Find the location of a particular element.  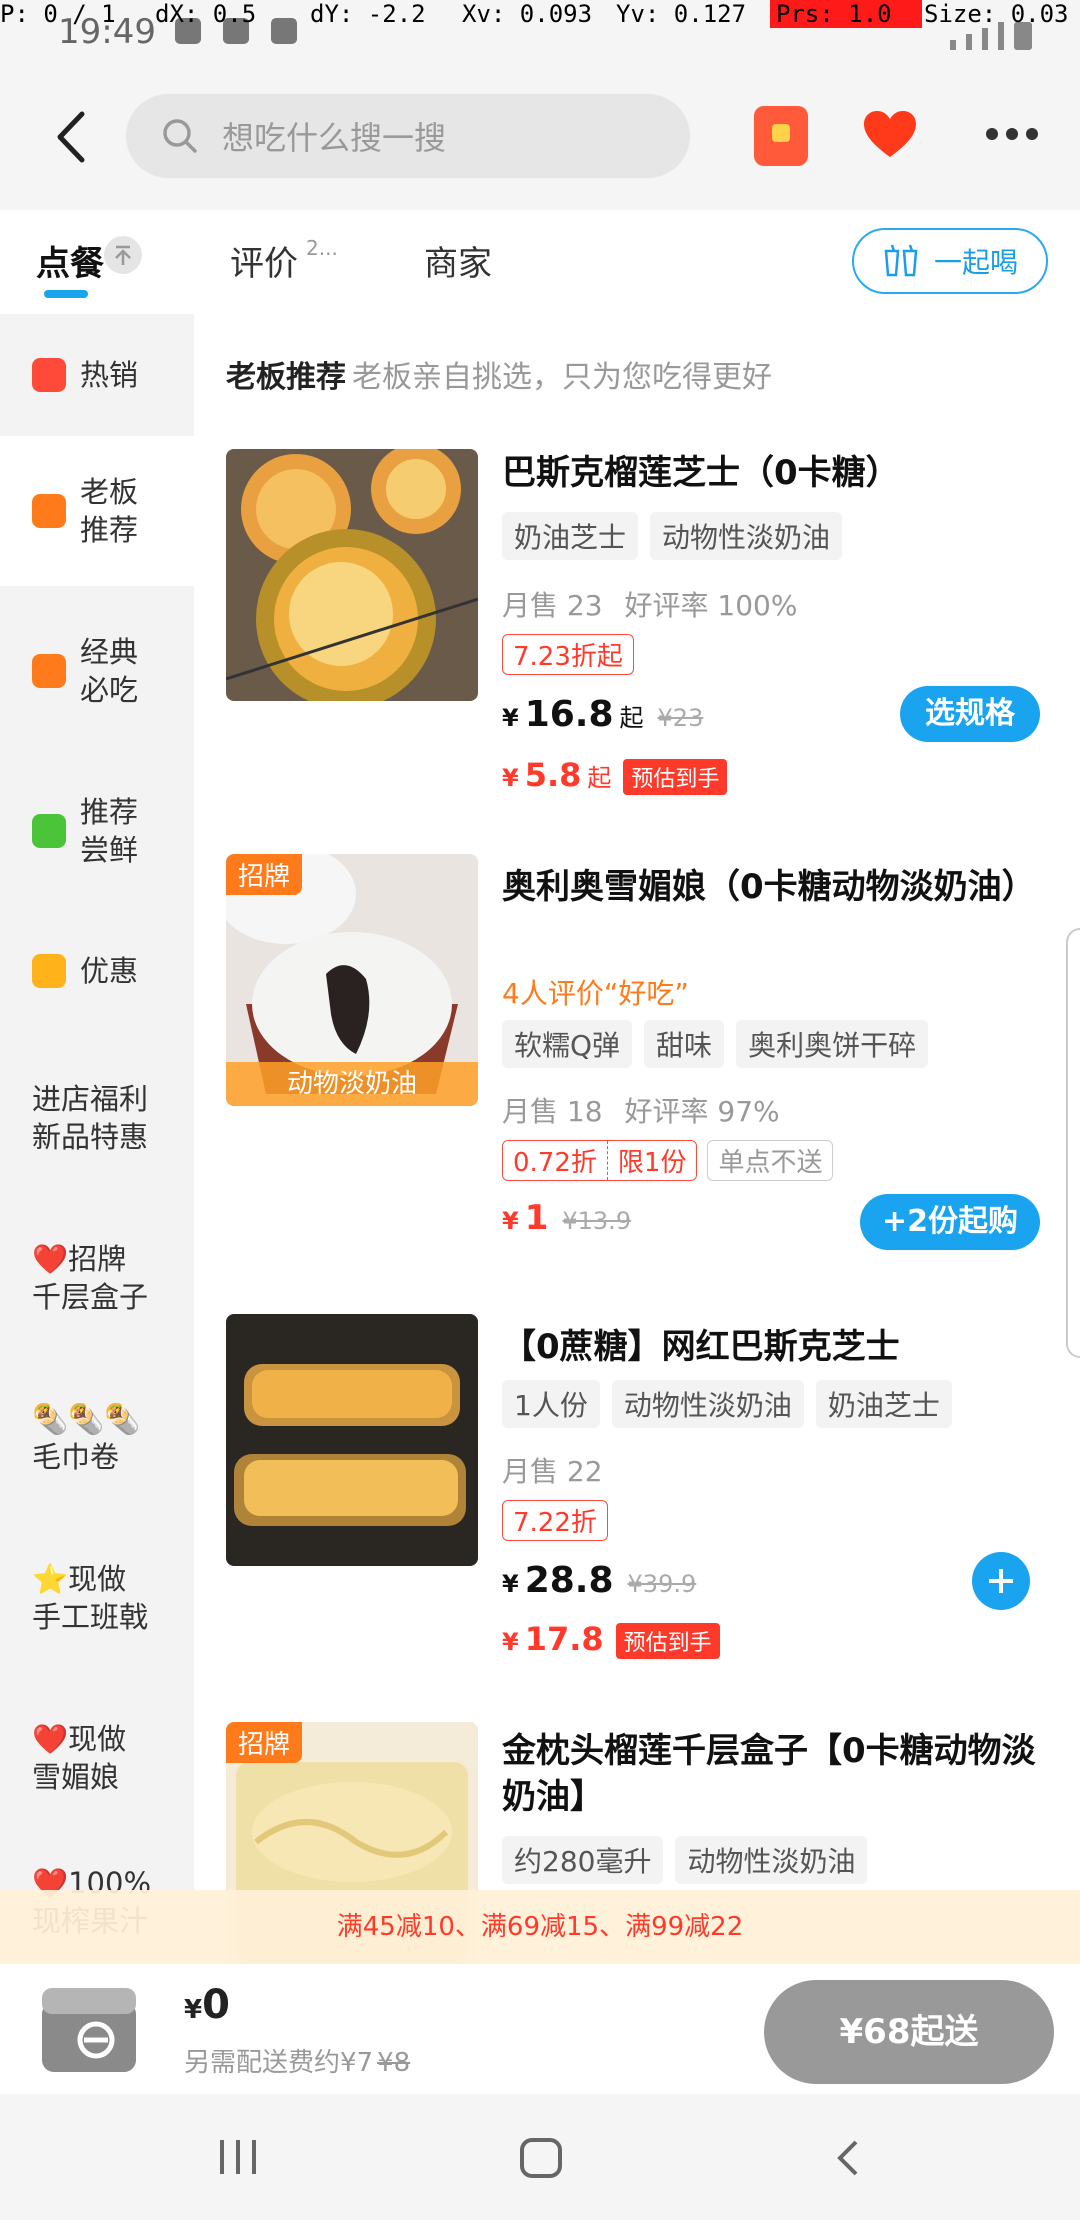

product-price: 28.8 is located at coordinates (569, 1580).